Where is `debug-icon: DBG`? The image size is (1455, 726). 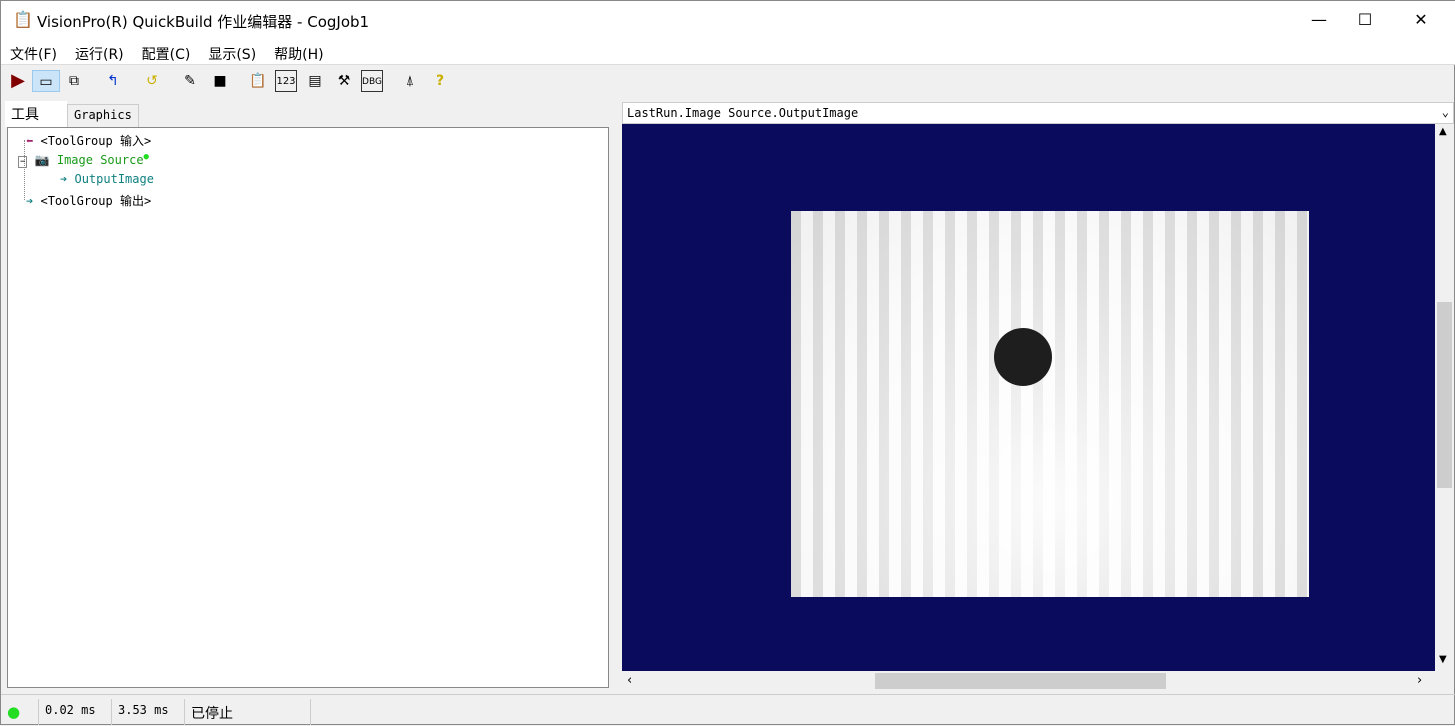 debug-icon: DBG is located at coordinates (372, 81).